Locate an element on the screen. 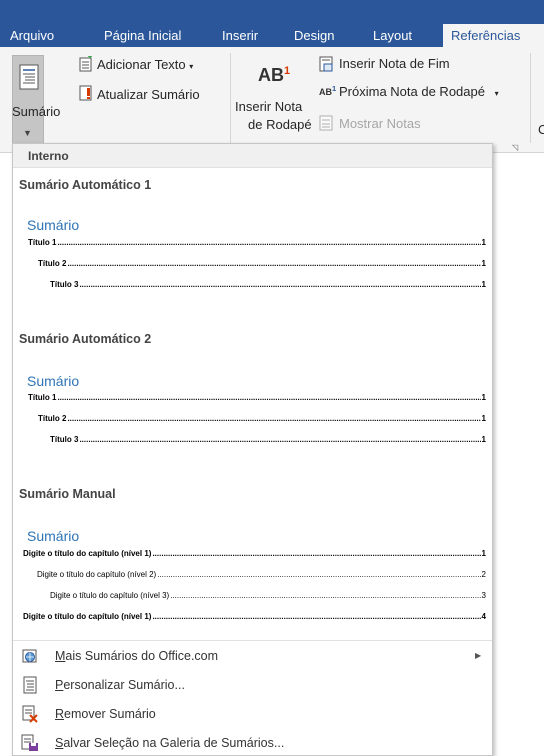 The width and height of the screenshot is (544, 756). tab-design: Design is located at coordinates (314, 35).